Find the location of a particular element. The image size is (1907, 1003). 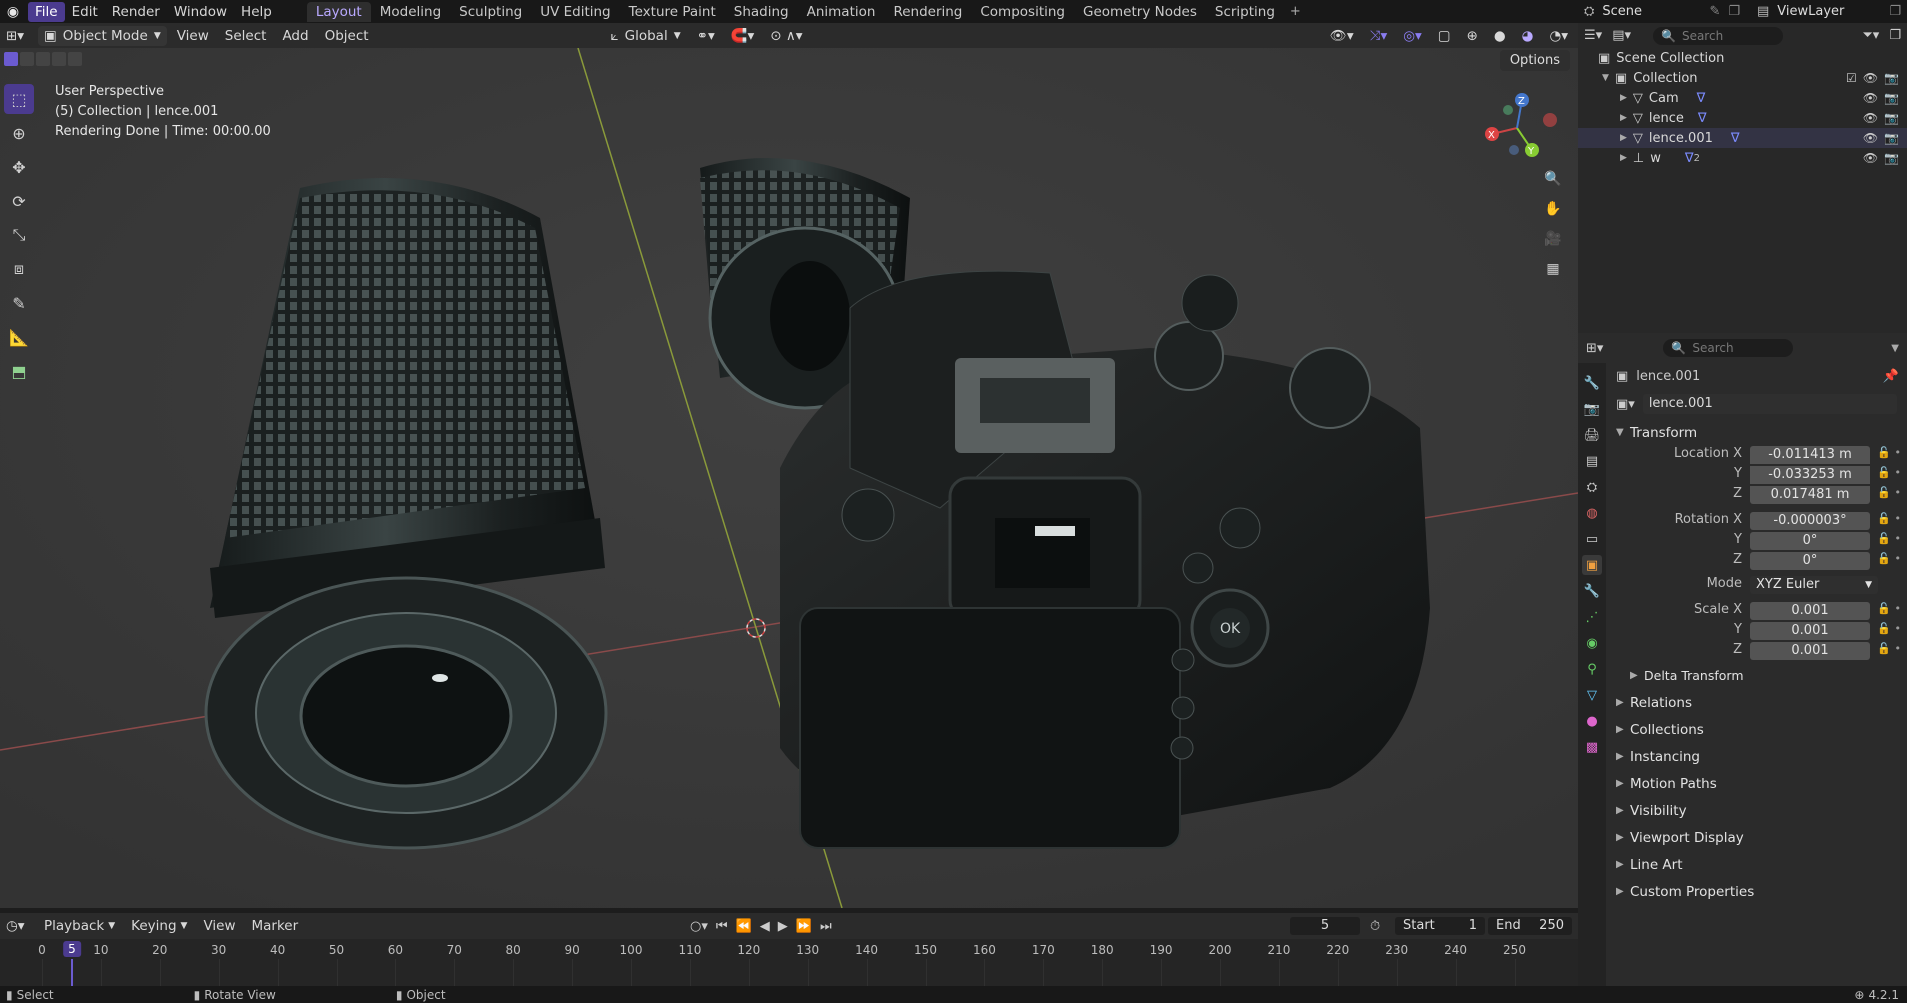

select-intersect-icon is located at coordinates (59, 59).